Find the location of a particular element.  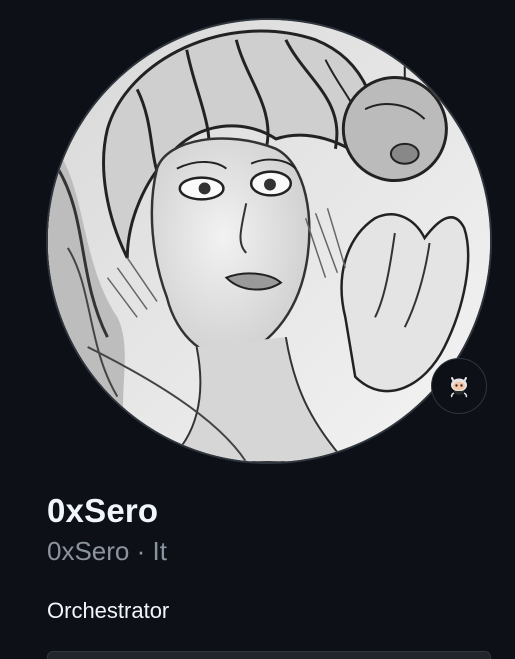

profile-action-button is located at coordinates (269, 655).